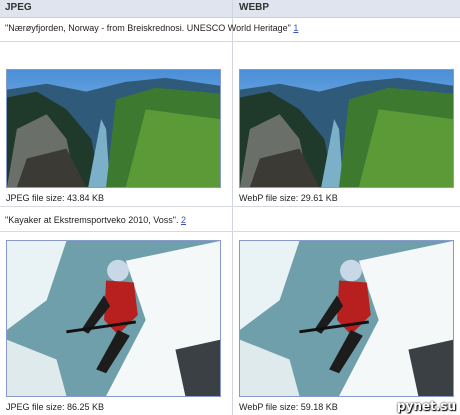 This screenshot has height=415, width=460. I want to click on header-webp: WEBP, so click(254, 7).